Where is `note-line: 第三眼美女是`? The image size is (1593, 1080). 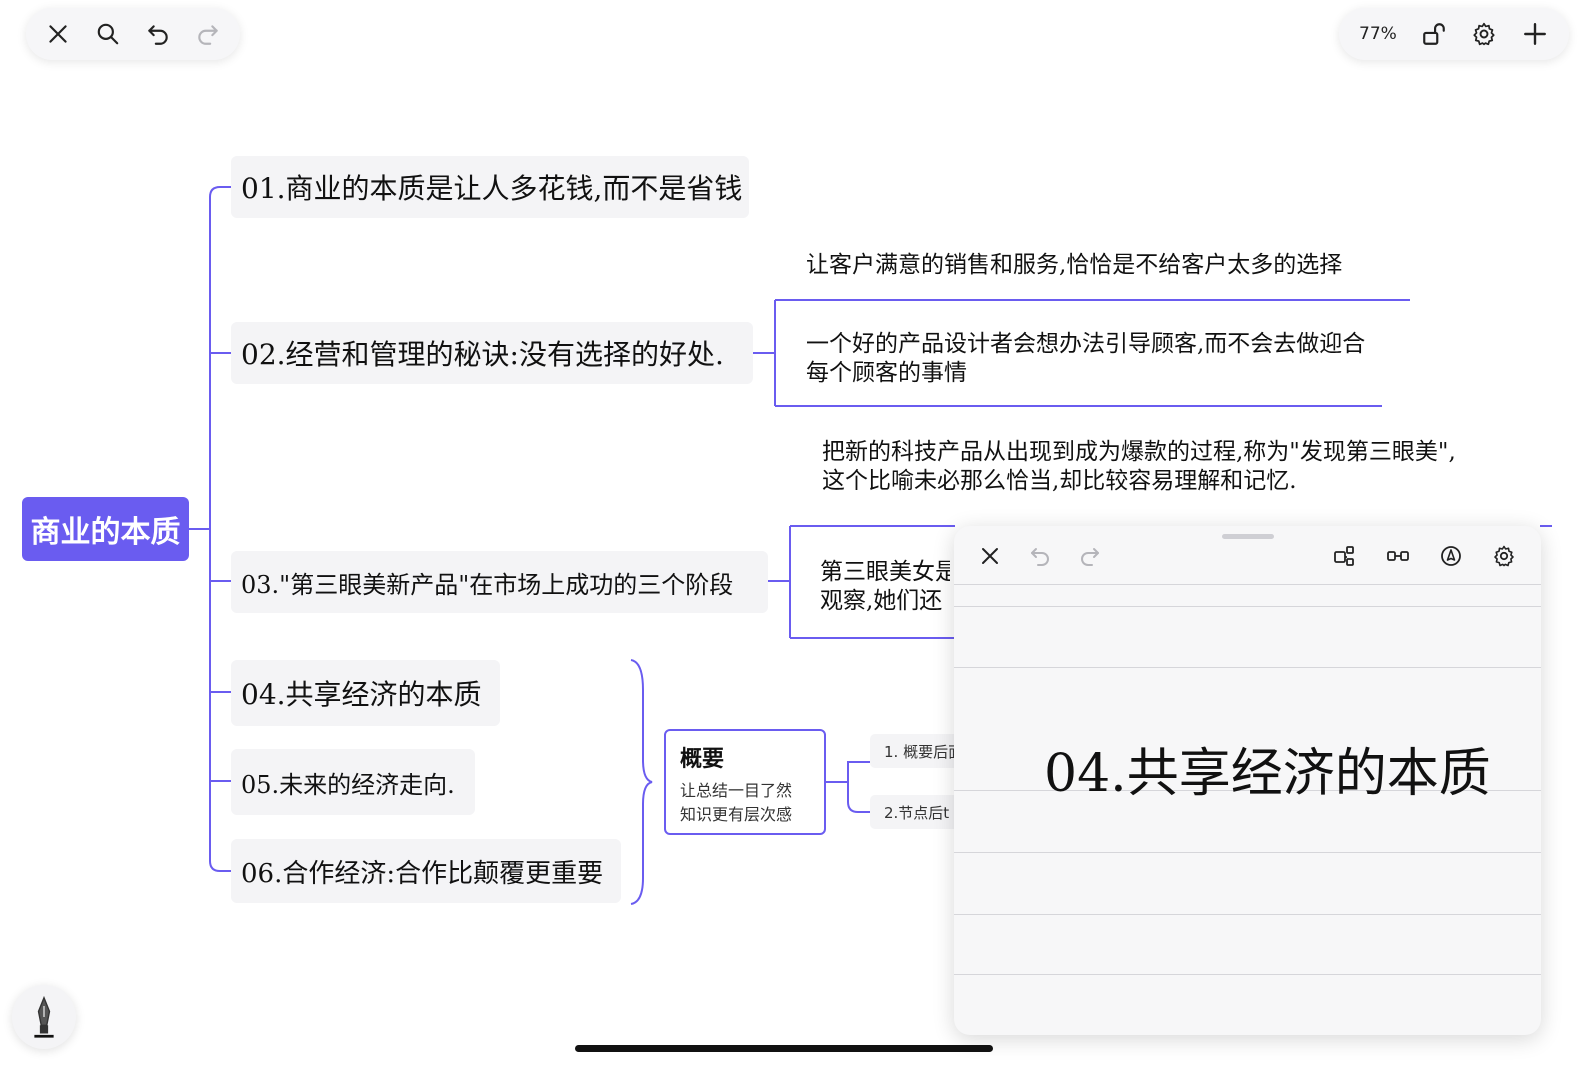 note-line: 第三眼美女是 is located at coordinates (885, 572).